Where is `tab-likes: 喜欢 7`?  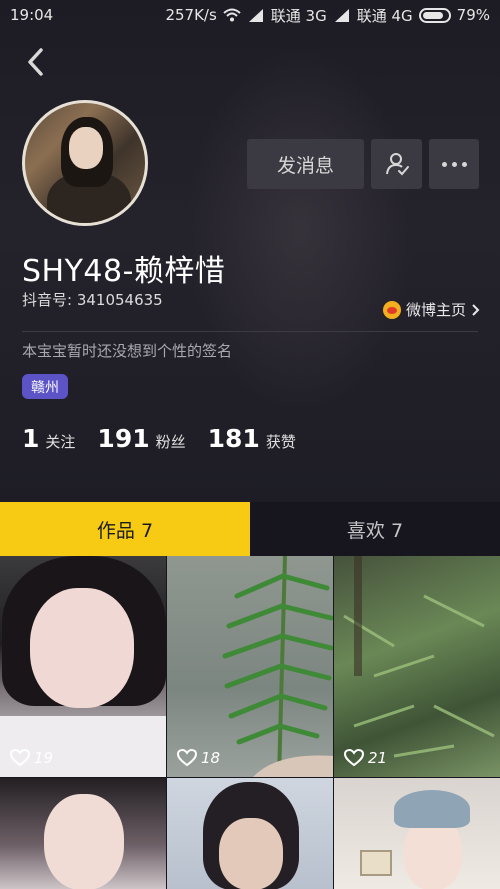
tab-likes: 喜欢 7 is located at coordinates (375, 529).